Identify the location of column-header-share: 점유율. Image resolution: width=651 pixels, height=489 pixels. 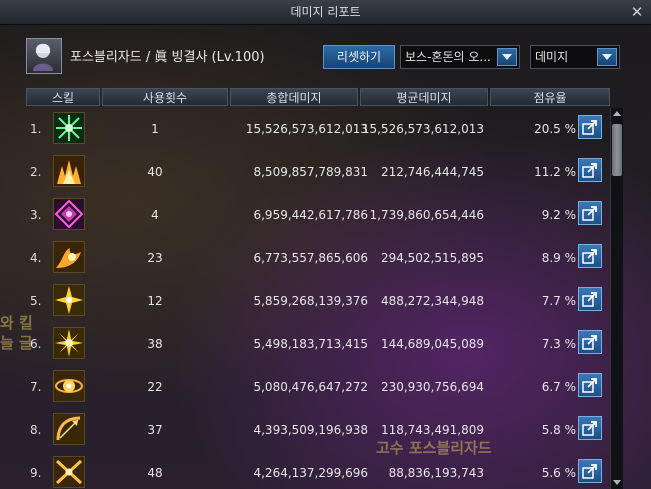
(550, 97).